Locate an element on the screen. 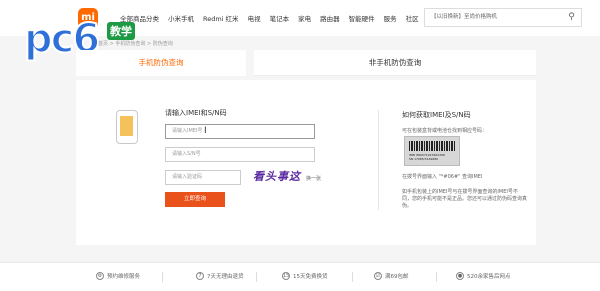 This screenshot has width=600, height=291. footer-item-label: 预约维修服务 is located at coordinates (124, 277).